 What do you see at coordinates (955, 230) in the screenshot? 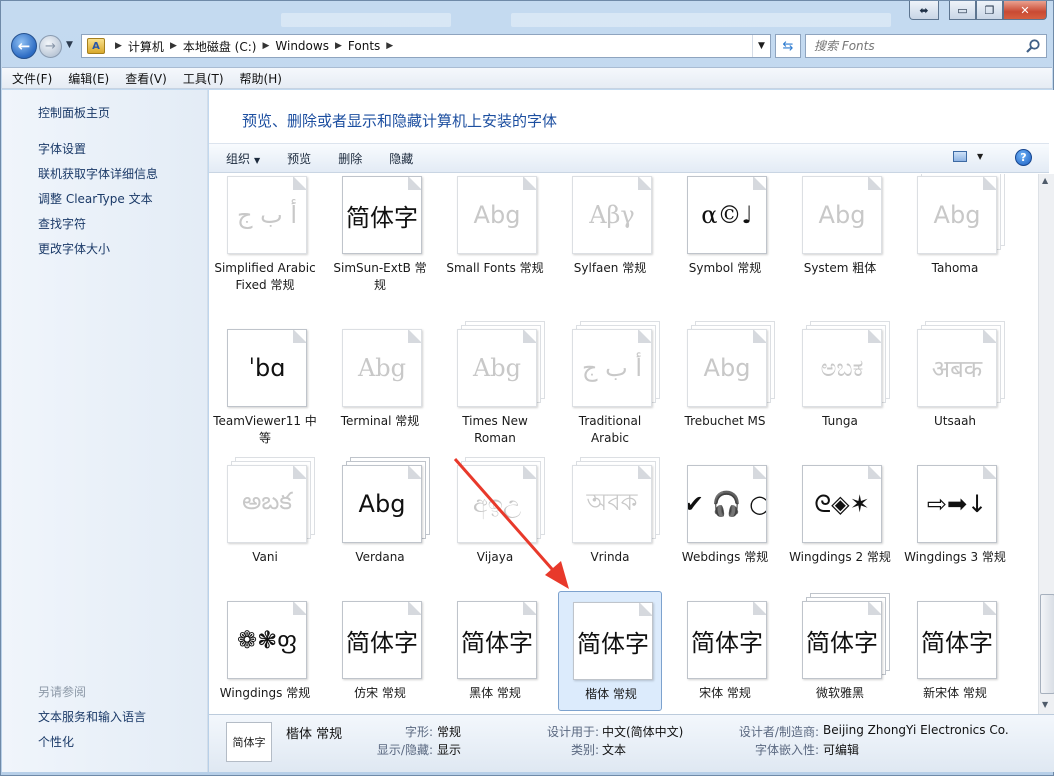
I see `font-tile: Abg Tahoma` at bounding box center [955, 230].